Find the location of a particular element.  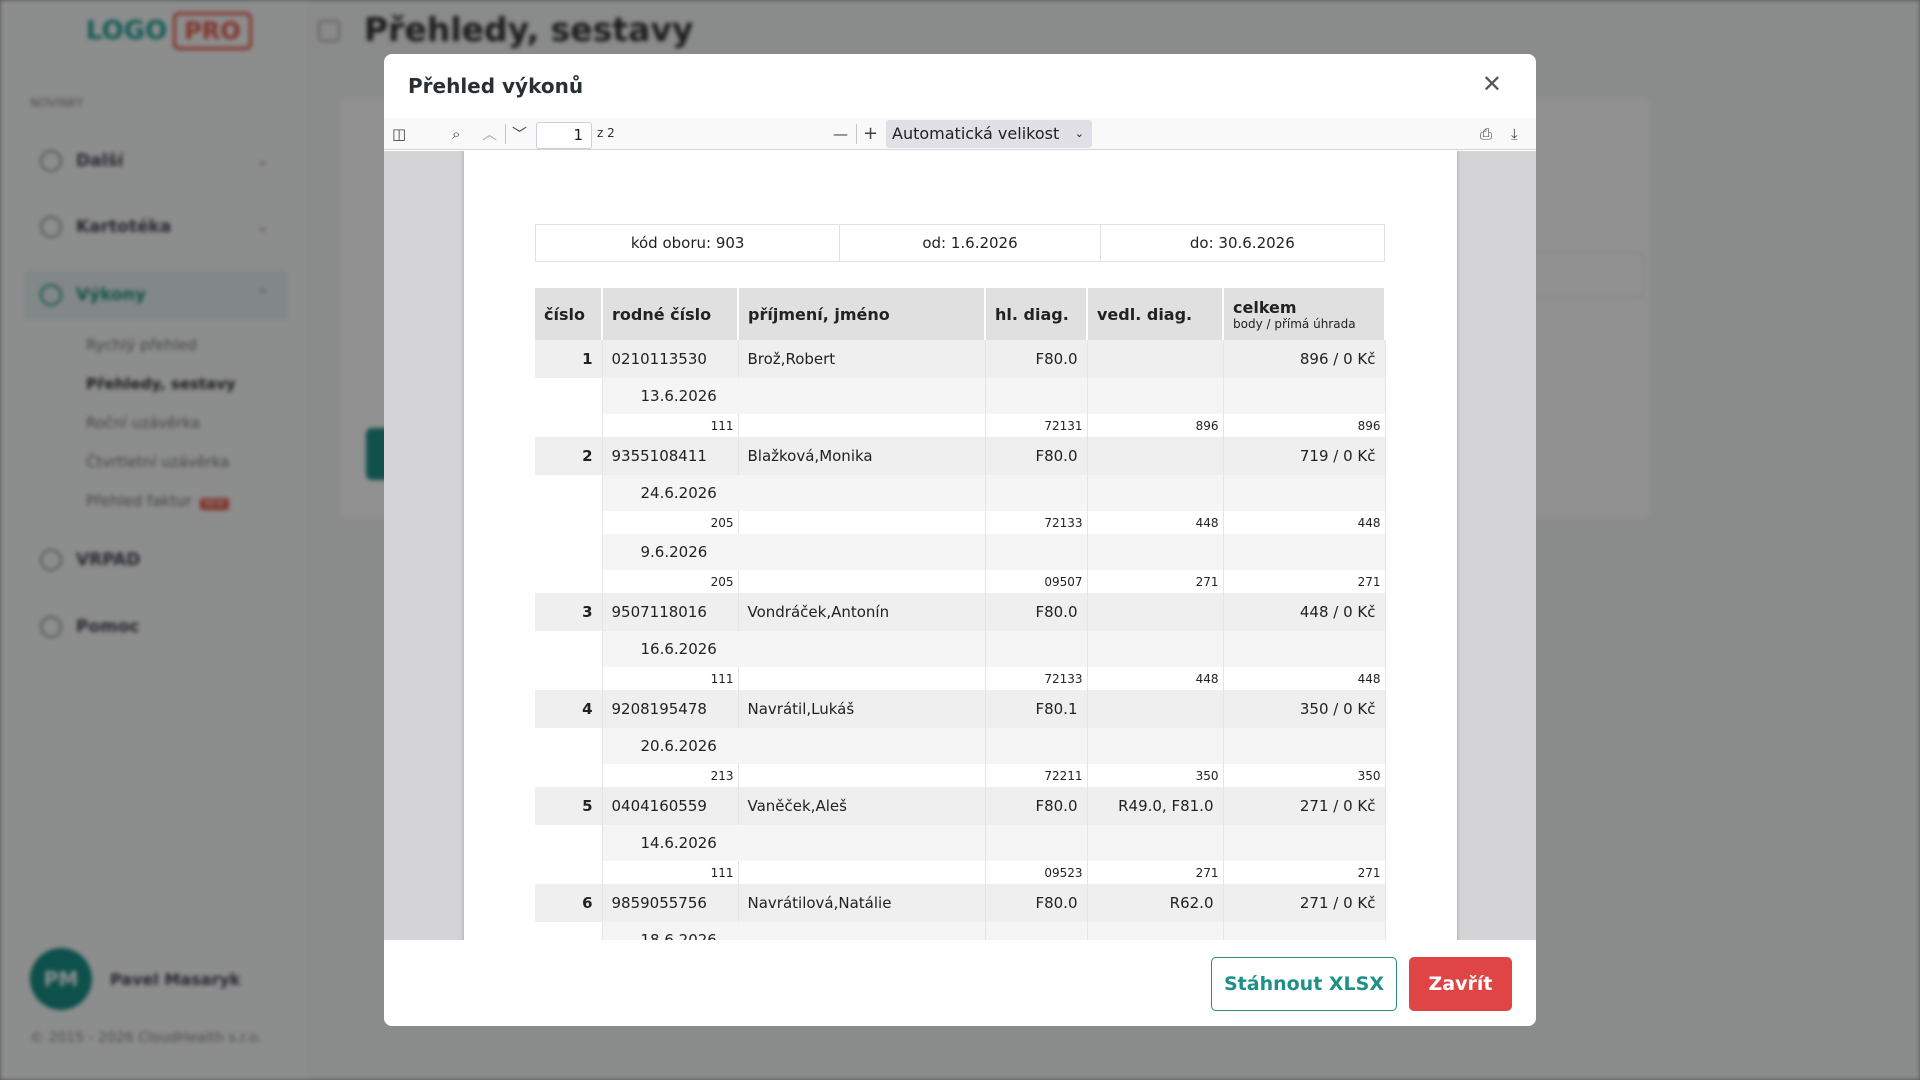

kod-oboru: kód oboru: 903 is located at coordinates (688, 243).